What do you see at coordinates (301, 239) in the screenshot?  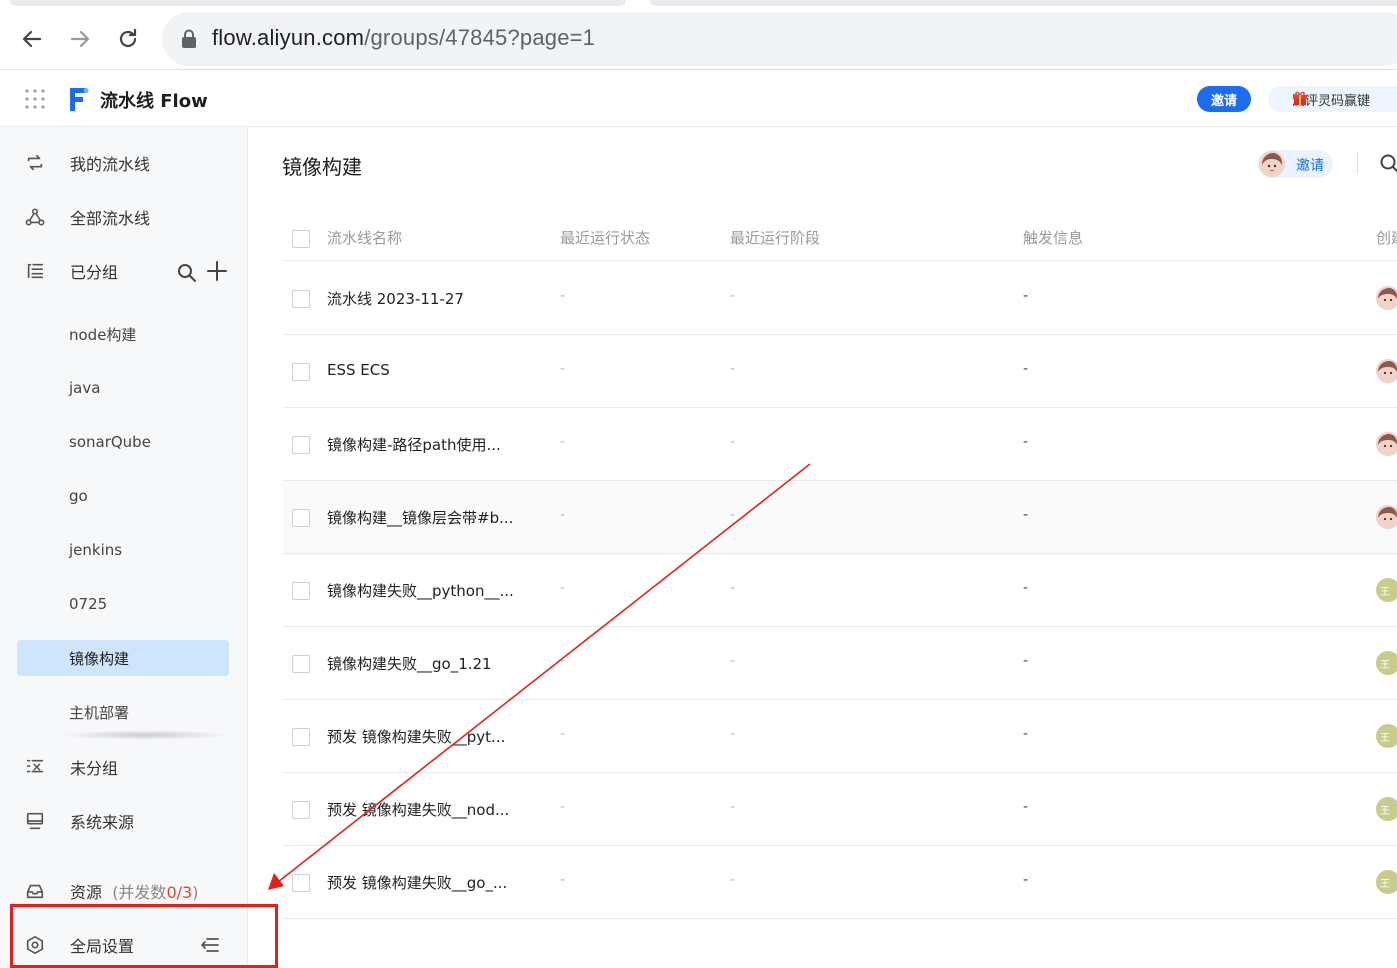 I see `select-all-checkbox` at bounding box center [301, 239].